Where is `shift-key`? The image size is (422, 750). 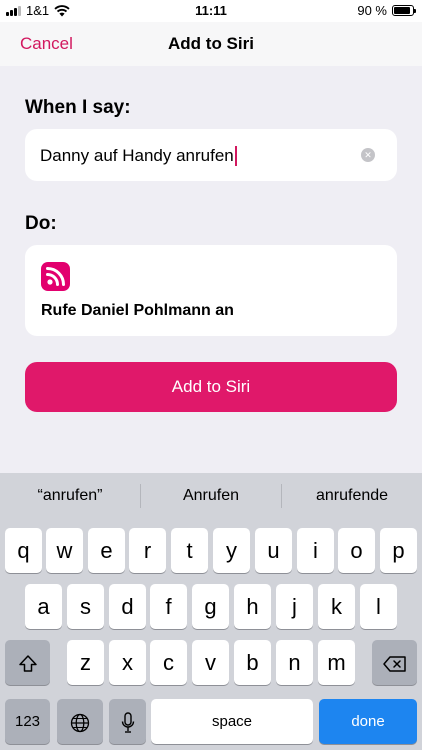
shift-key is located at coordinates (27, 662).